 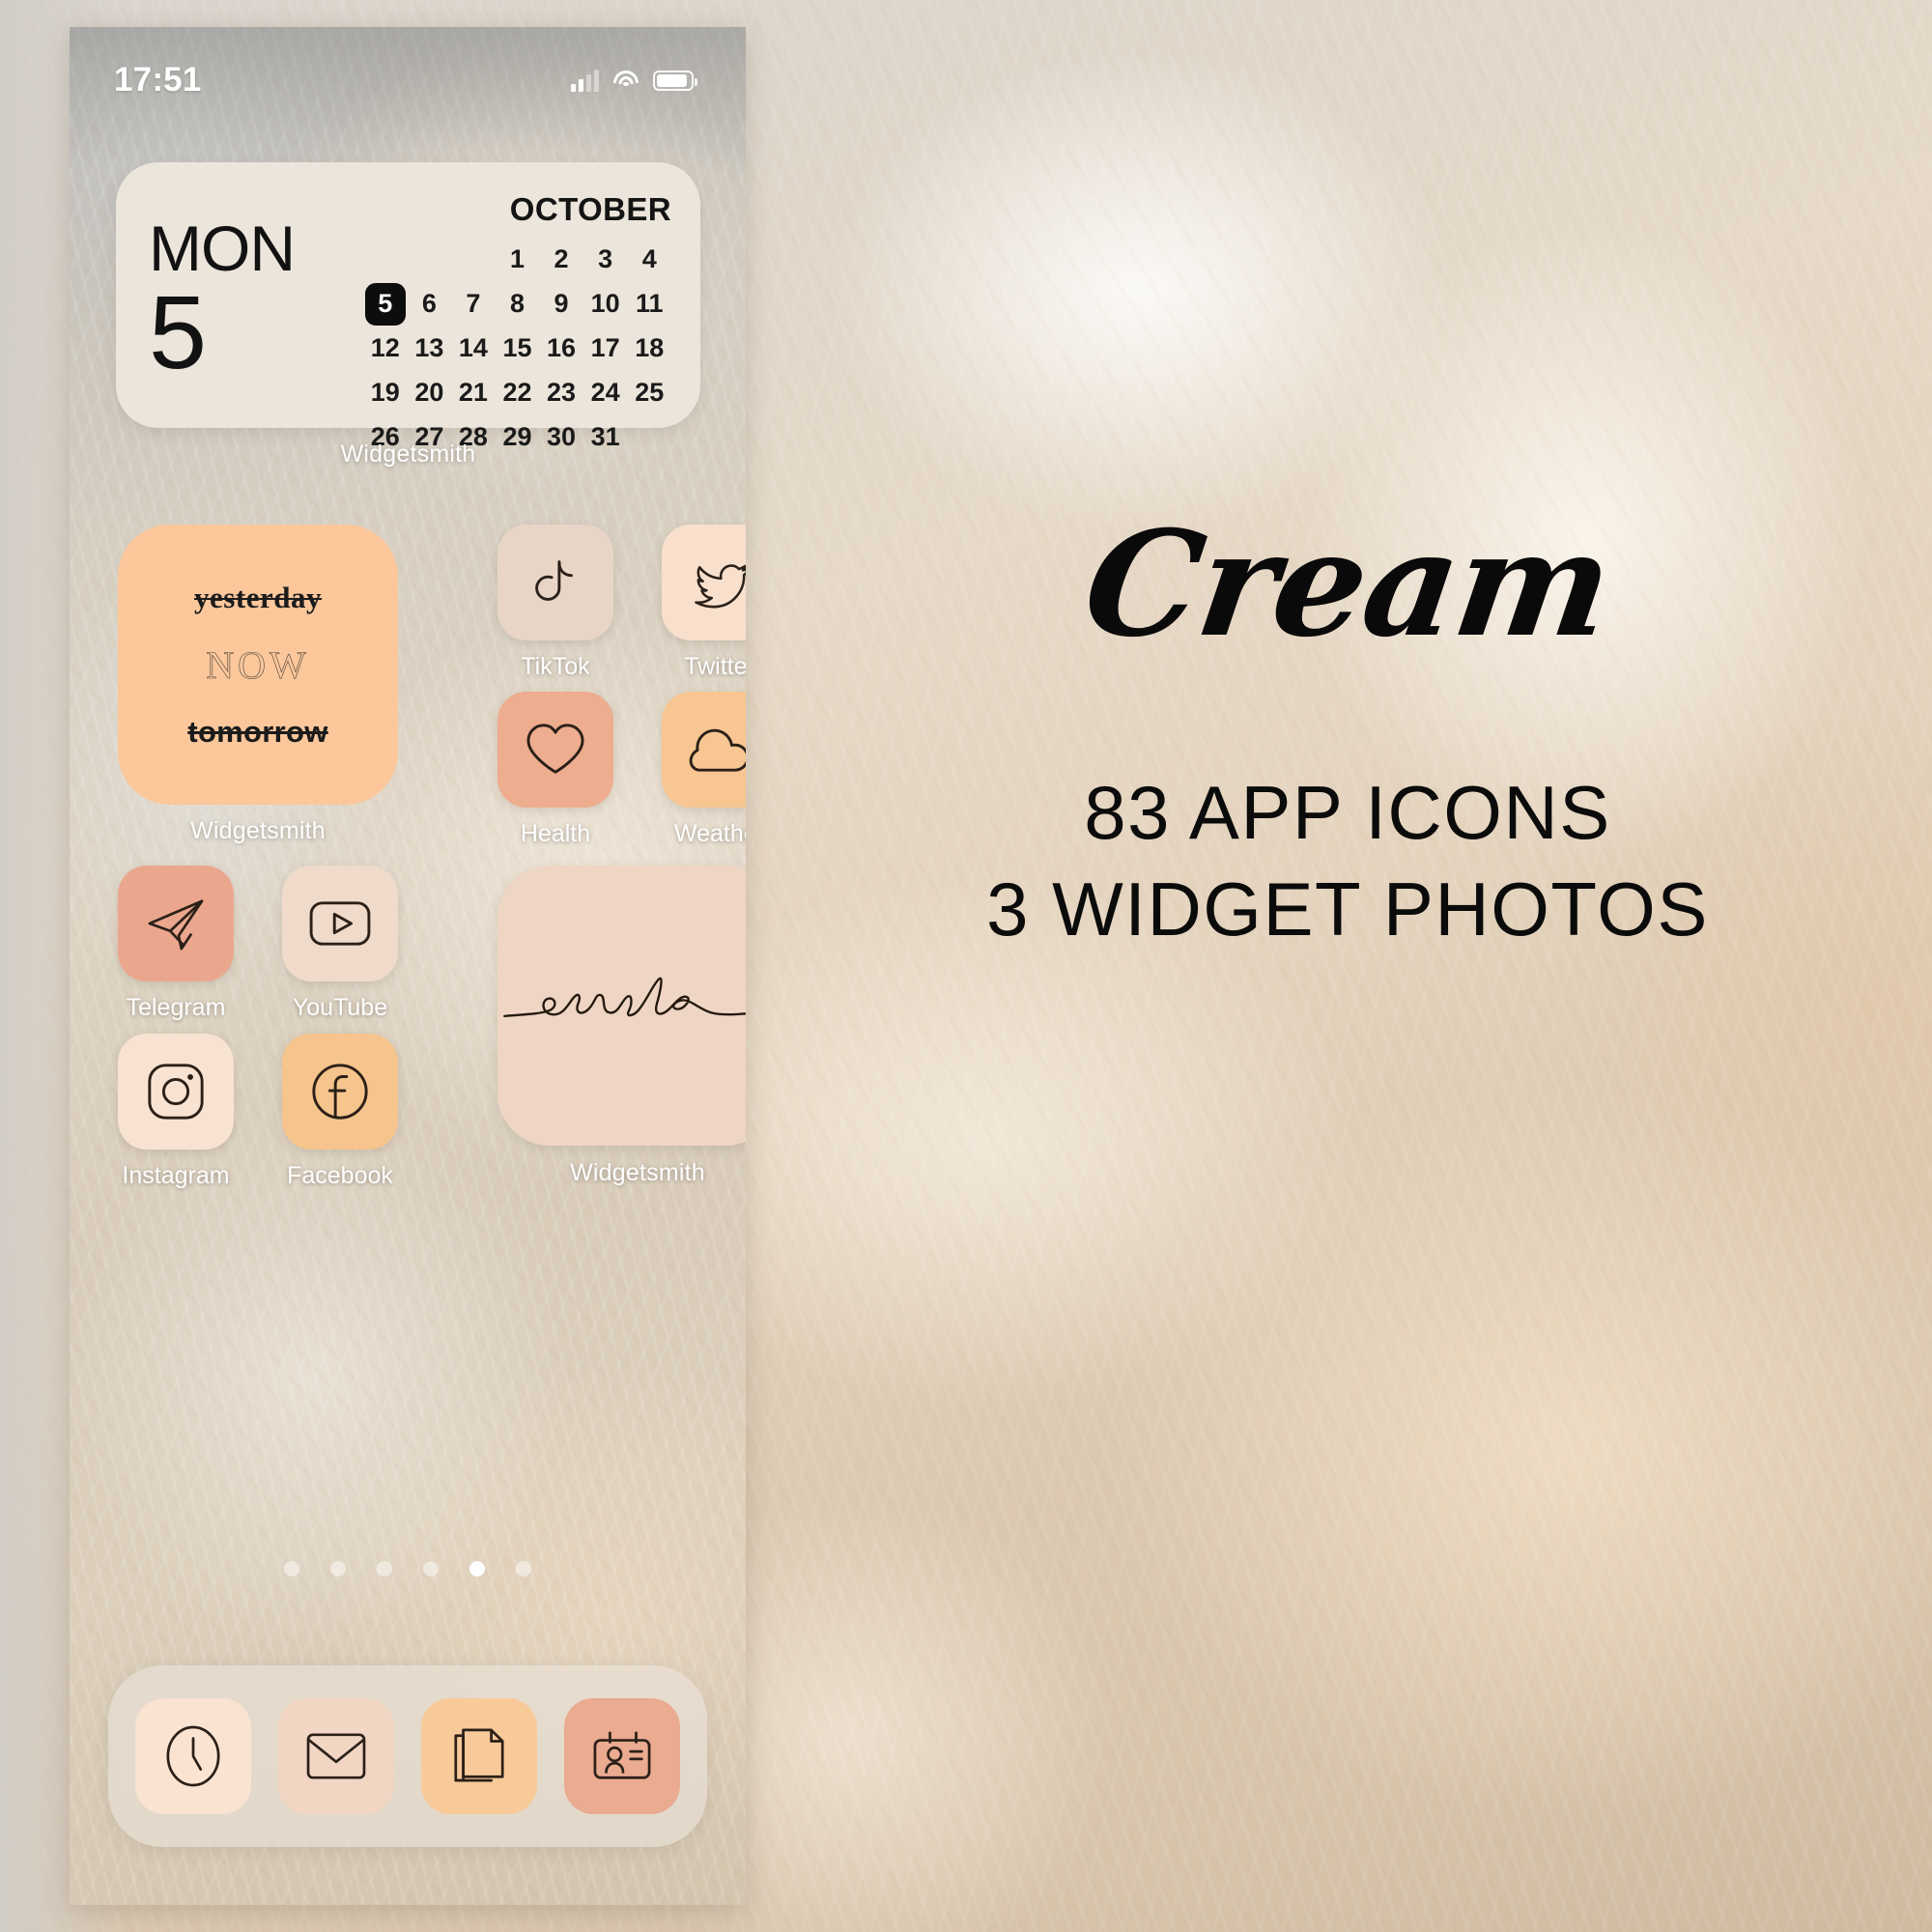 What do you see at coordinates (258, 830) in the screenshot?
I see `widget-label-now: Widgetsmith` at bounding box center [258, 830].